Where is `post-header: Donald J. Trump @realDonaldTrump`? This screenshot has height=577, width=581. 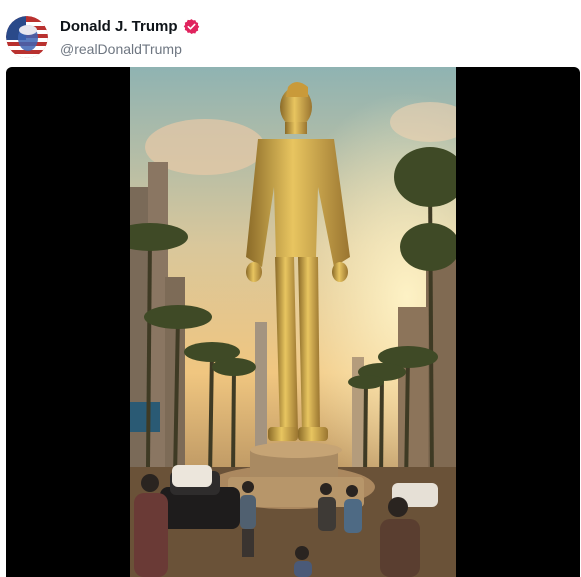
post-header: Donald J. Trump @realDonaldTrump is located at coordinates (290, 33).